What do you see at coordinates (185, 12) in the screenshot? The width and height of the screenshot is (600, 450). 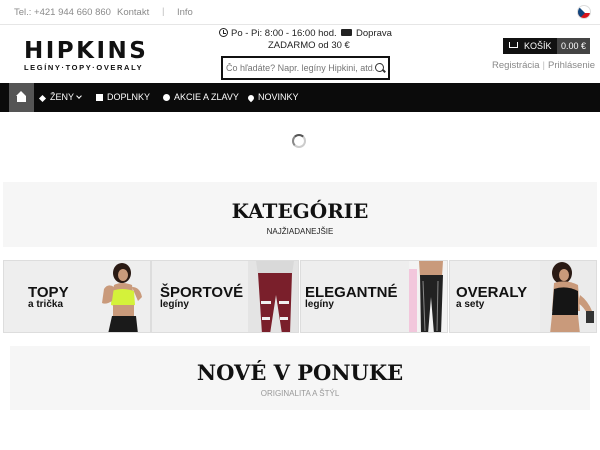 I see `info-link: Info` at bounding box center [185, 12].